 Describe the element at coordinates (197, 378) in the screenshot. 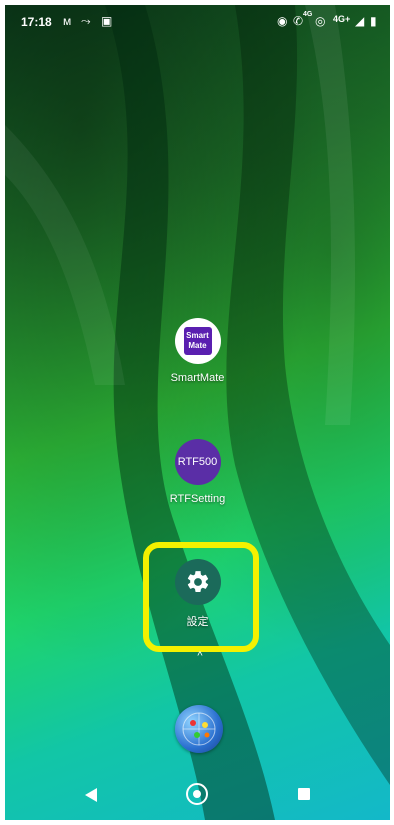

I see `app-label-smartmate: SmartMate` at that location.